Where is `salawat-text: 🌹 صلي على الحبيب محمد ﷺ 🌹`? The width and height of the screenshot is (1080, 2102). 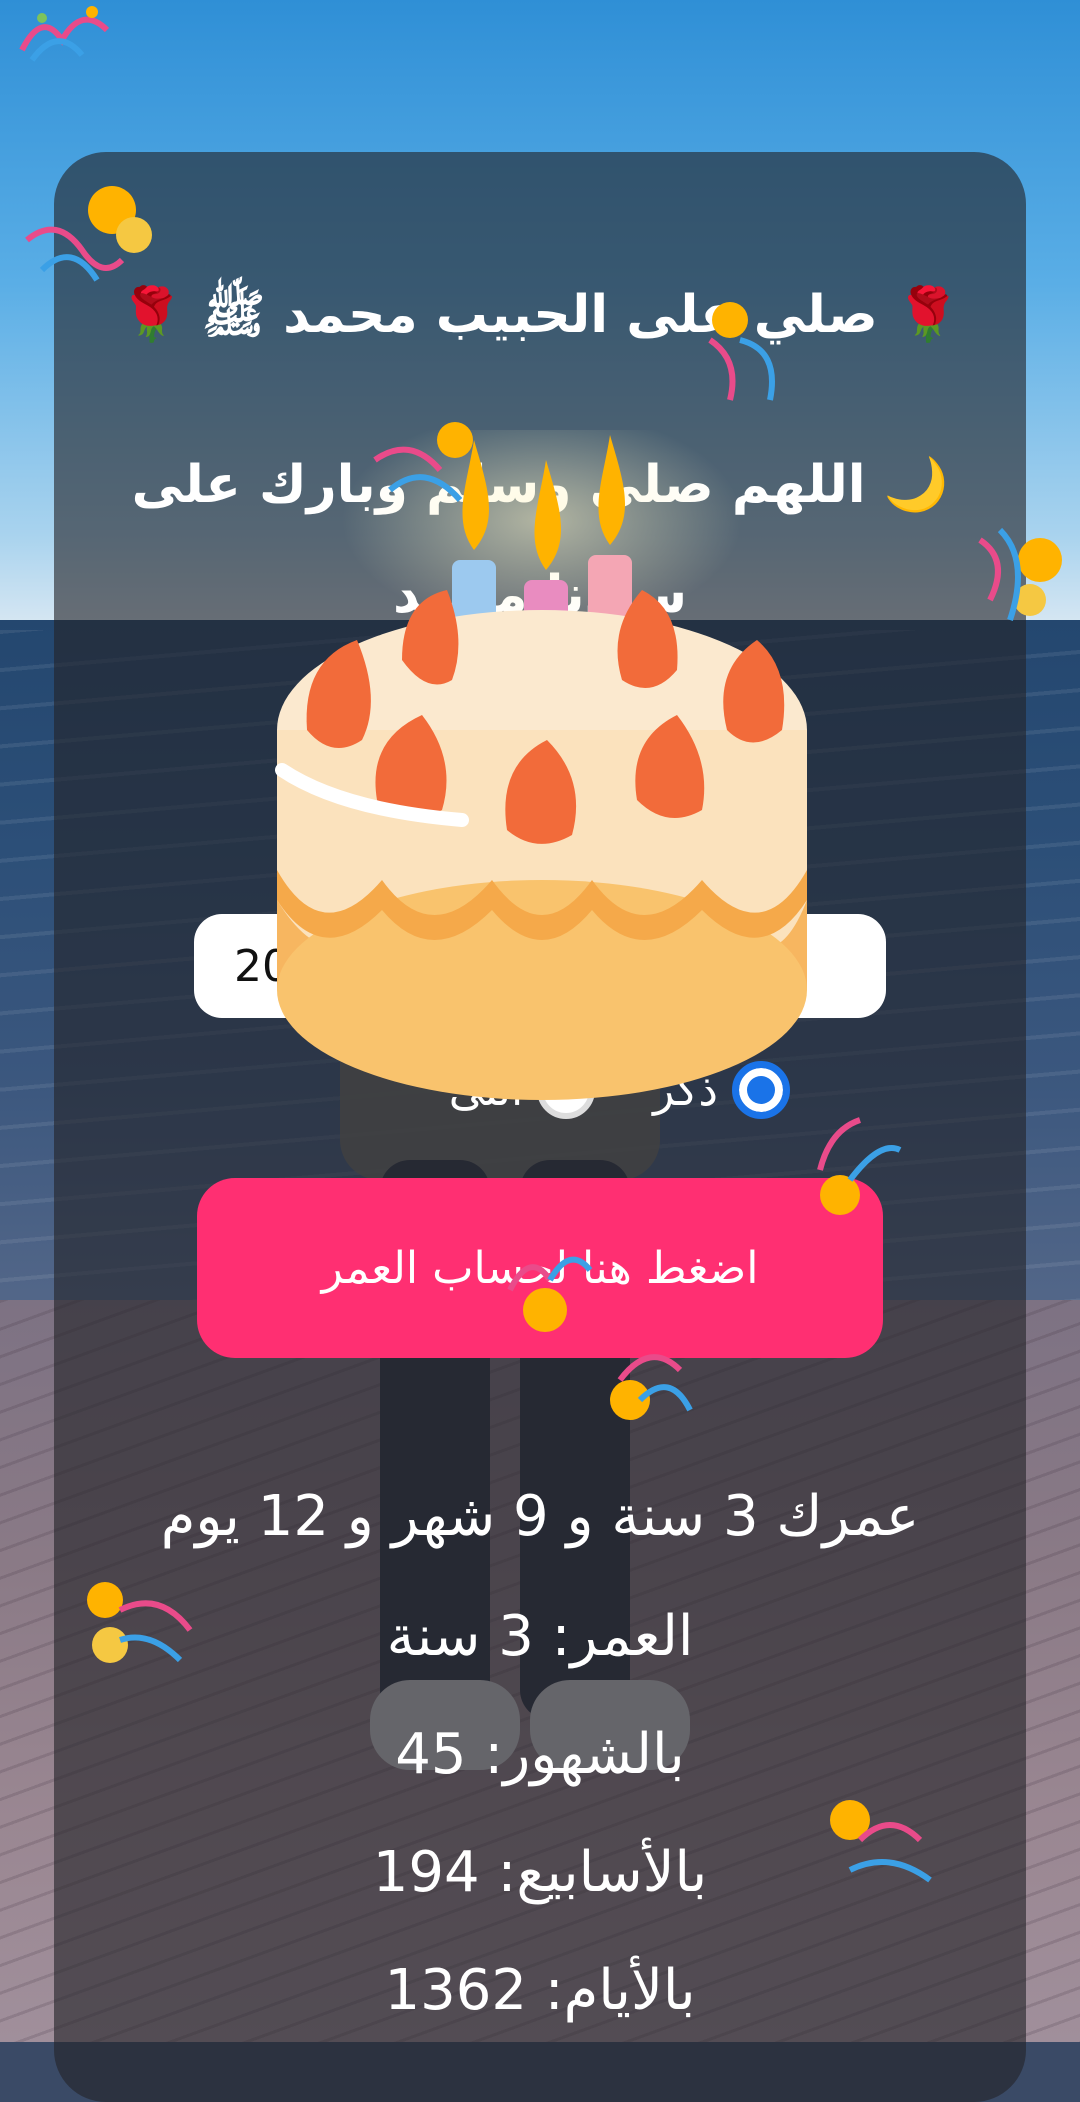
salawat-text: 🌹 صلي على الحبيب محمد ﷺ 🌹 is located at coordinates (540, 315).